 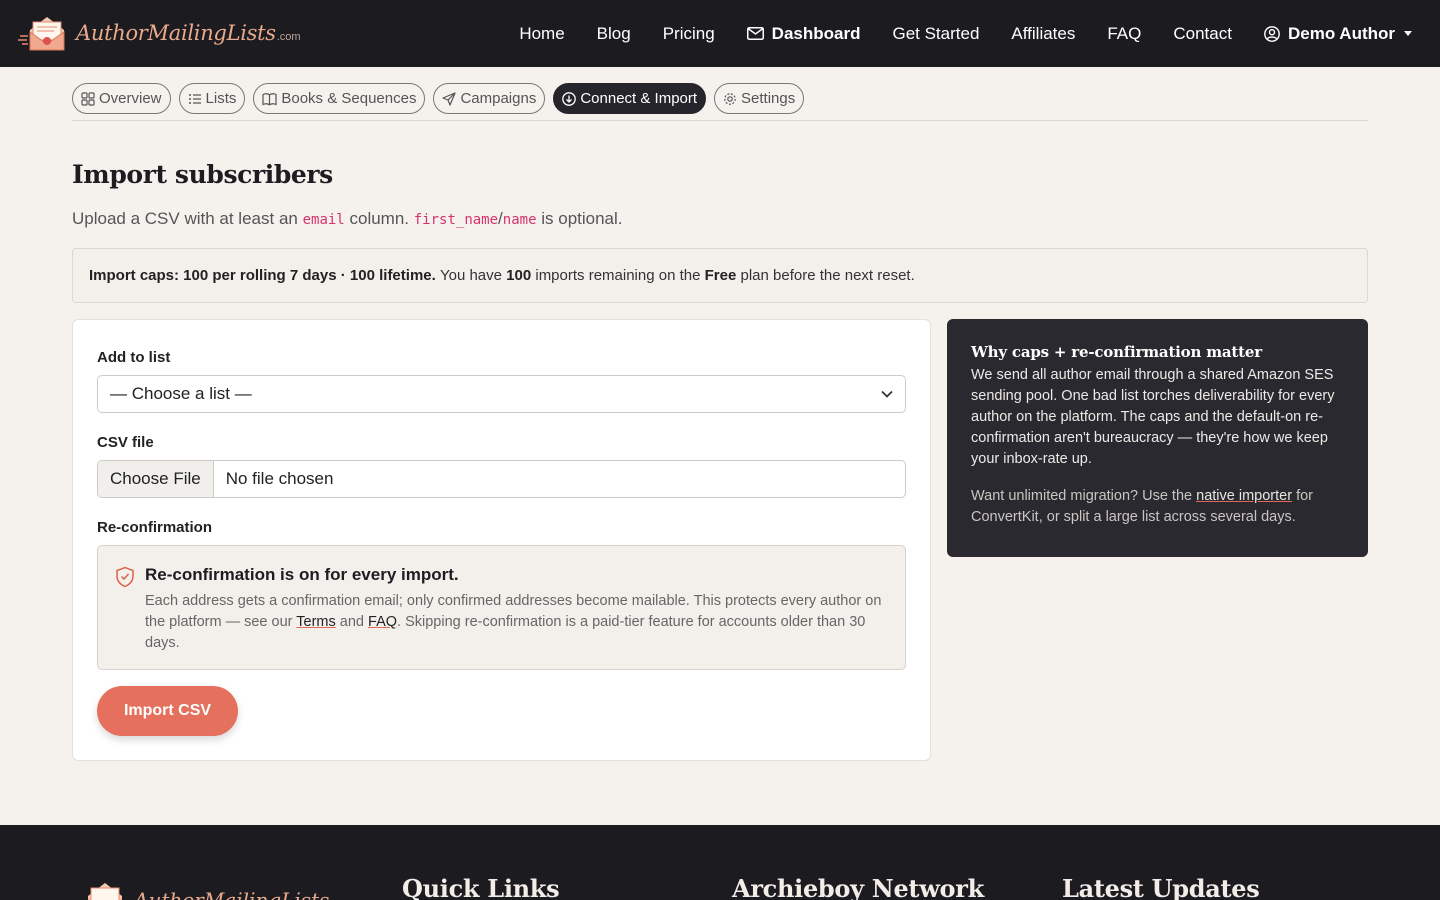 I want to click on tab-connect-import: Connect & Import, so click(x=630, y=98).